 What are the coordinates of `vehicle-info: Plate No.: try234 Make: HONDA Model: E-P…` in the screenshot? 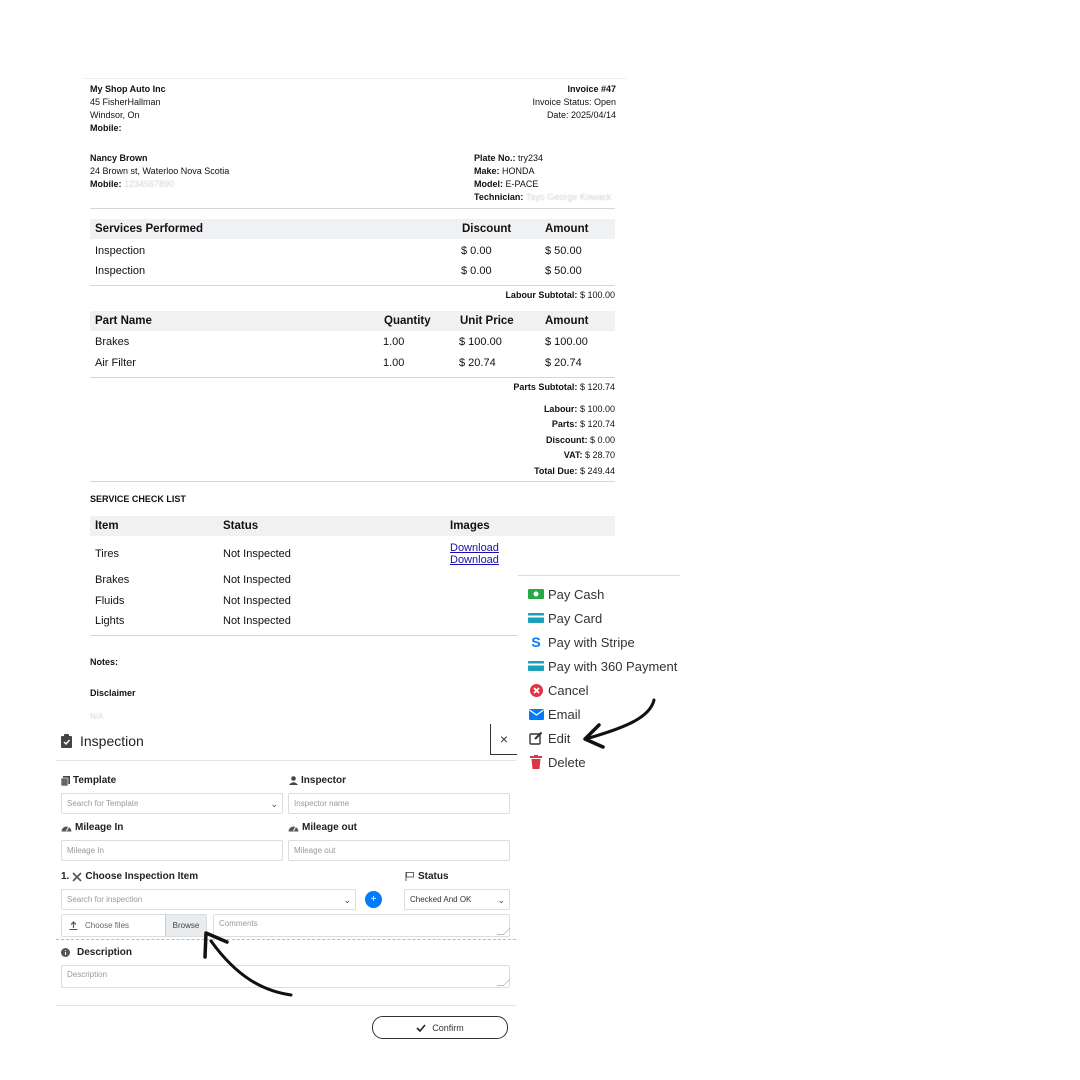 It's located at (554, 178).